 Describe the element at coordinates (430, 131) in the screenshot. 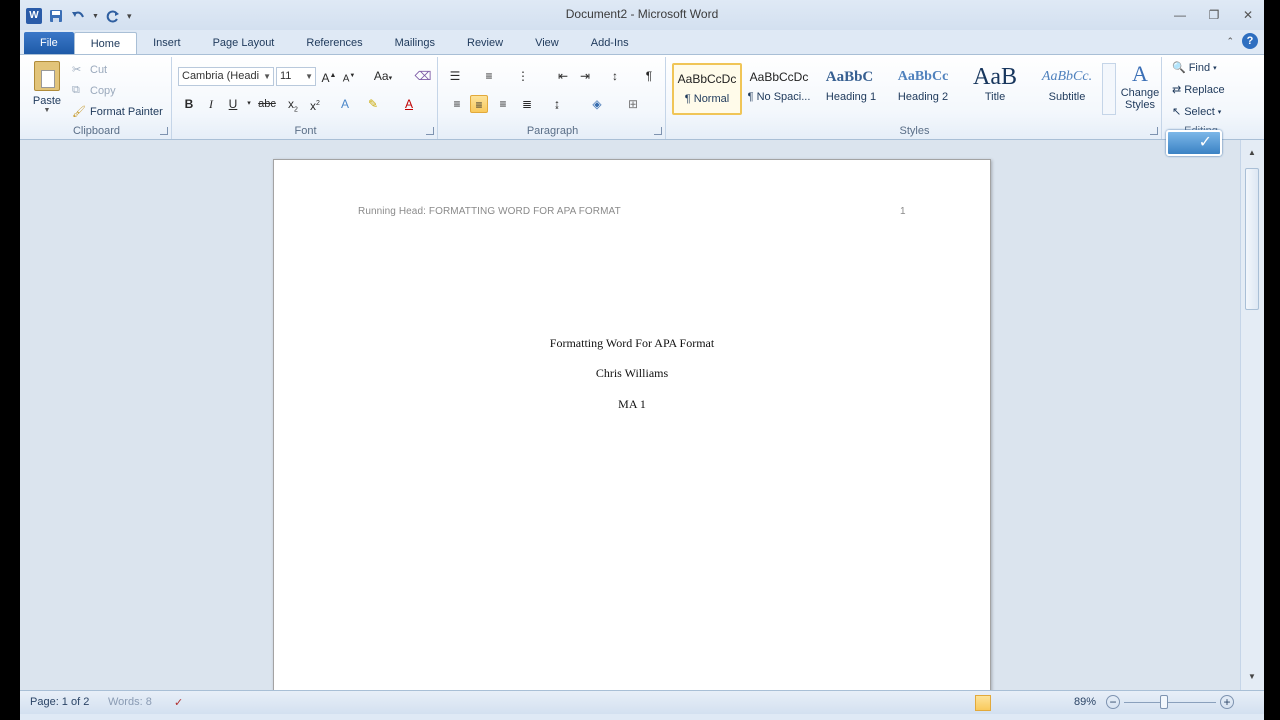

I see `font-launcher-icon` at that location.